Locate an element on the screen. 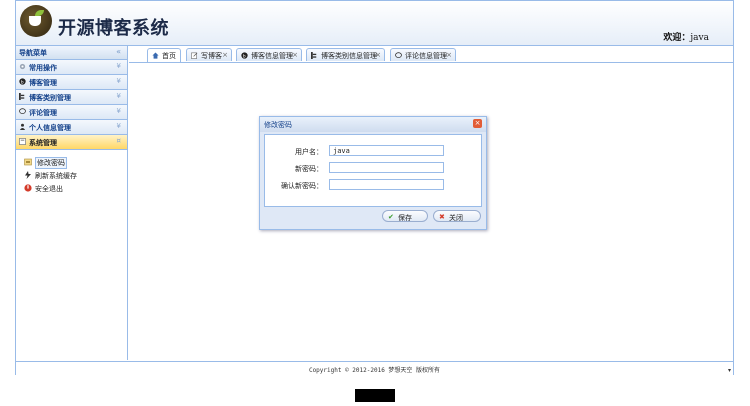  username-row: 用户名： java is located at coordinates (373, 151).